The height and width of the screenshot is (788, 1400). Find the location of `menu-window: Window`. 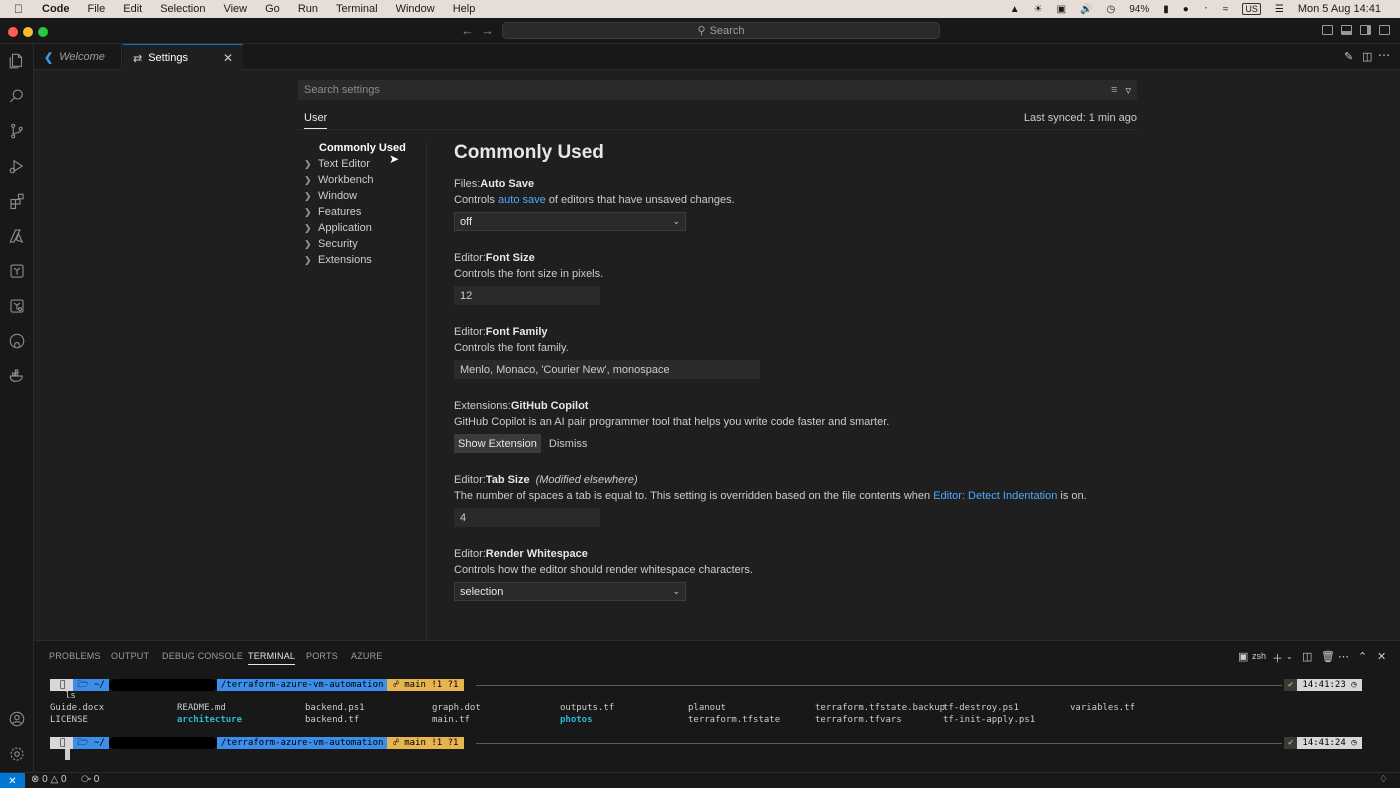

menu-window: Window is located at coordinates (415, 9).